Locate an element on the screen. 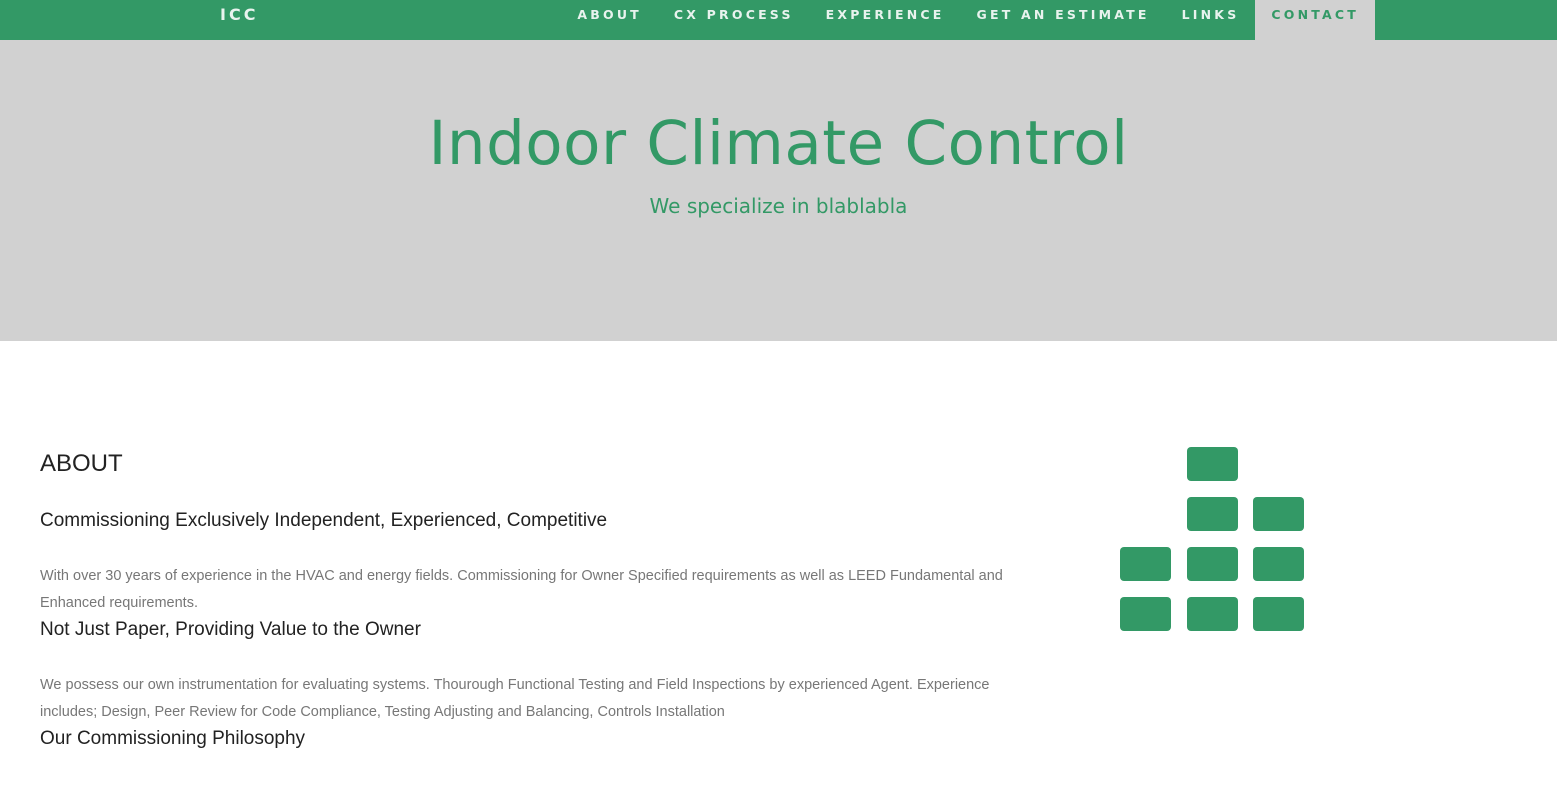 Image resolution: width=1557 pixels, height=797 pixels. nav-link-get-an-estimate: GET AN ESTIMATE is located at coordinates (1063, 20).